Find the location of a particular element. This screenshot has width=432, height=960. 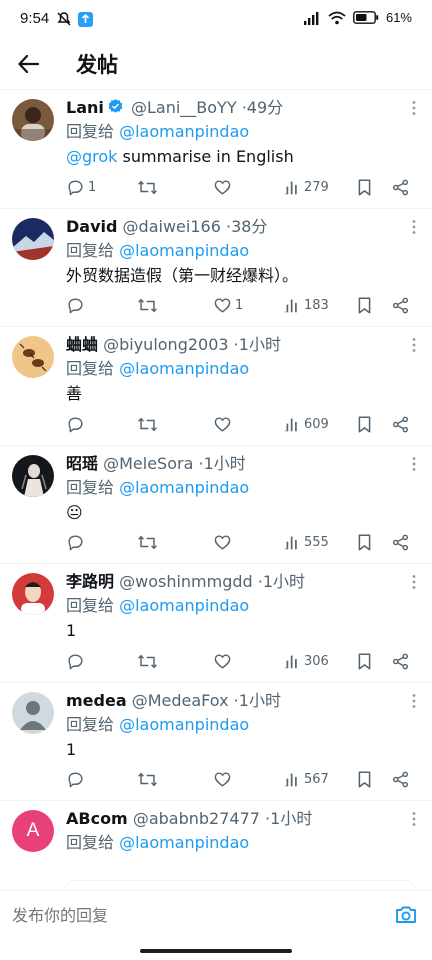

body-mention: @grok is located at coordinates (91, 156).